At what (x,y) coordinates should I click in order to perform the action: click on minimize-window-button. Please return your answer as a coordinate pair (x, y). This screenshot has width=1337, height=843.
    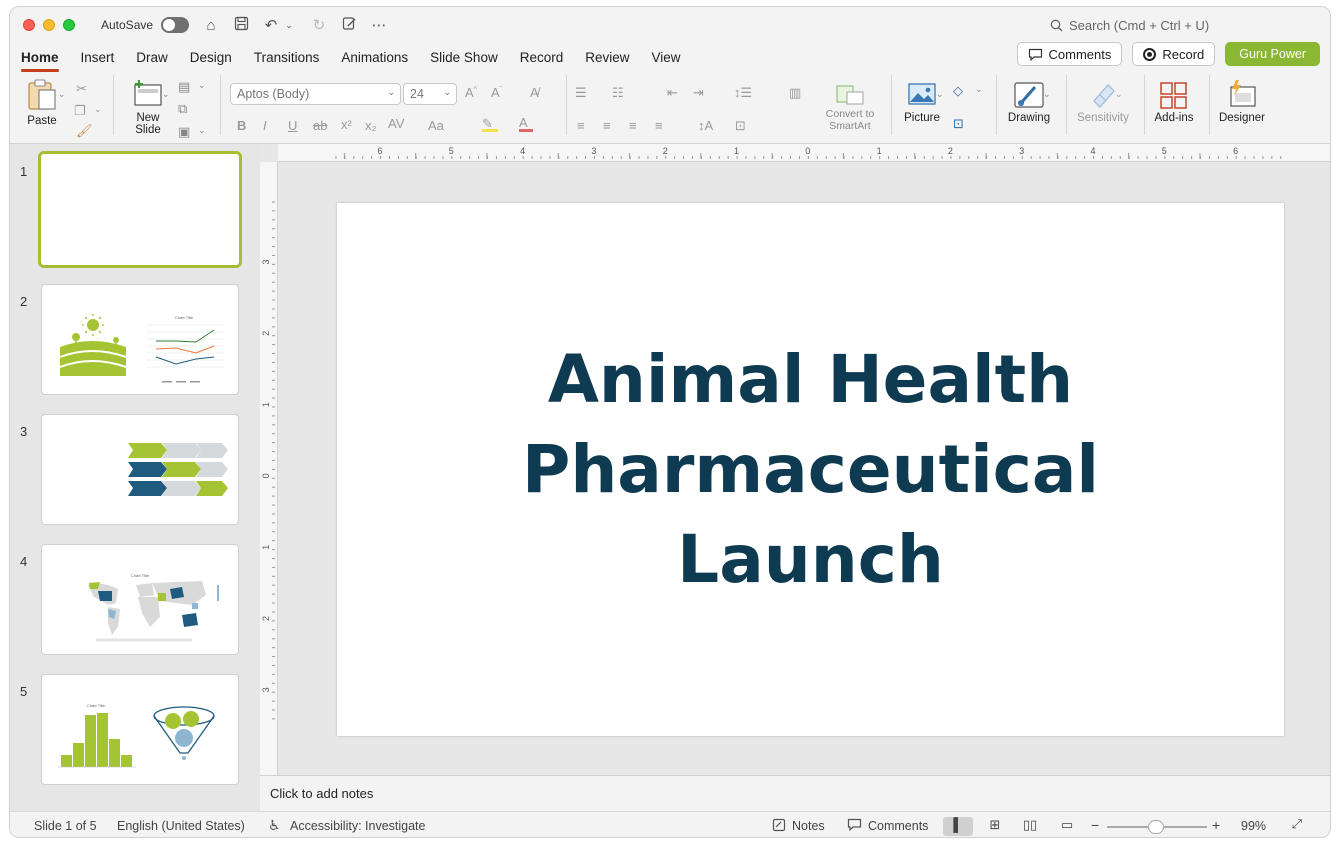
    Looking at the image, I should click on (49, 25).